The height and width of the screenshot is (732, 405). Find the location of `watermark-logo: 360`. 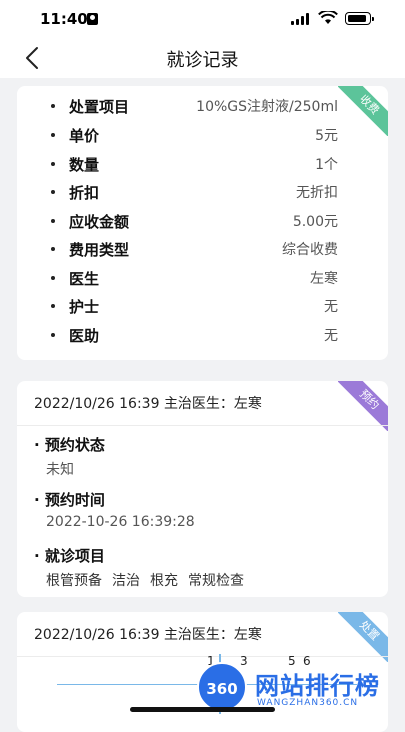

watermark-logo: 360 is located at coordinates (222, 687).